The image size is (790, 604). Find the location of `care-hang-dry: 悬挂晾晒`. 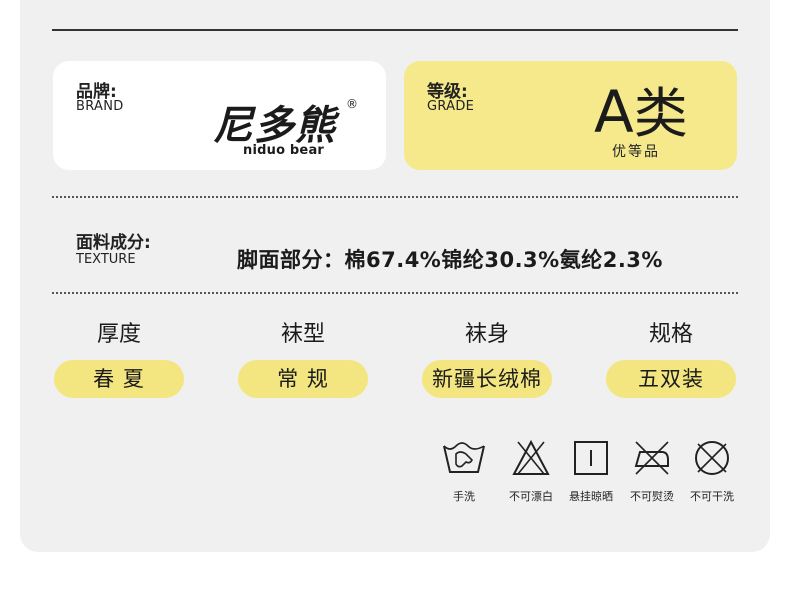

care-hang-dry: 悬挂晾晒 is located at coordinates (591, 471).